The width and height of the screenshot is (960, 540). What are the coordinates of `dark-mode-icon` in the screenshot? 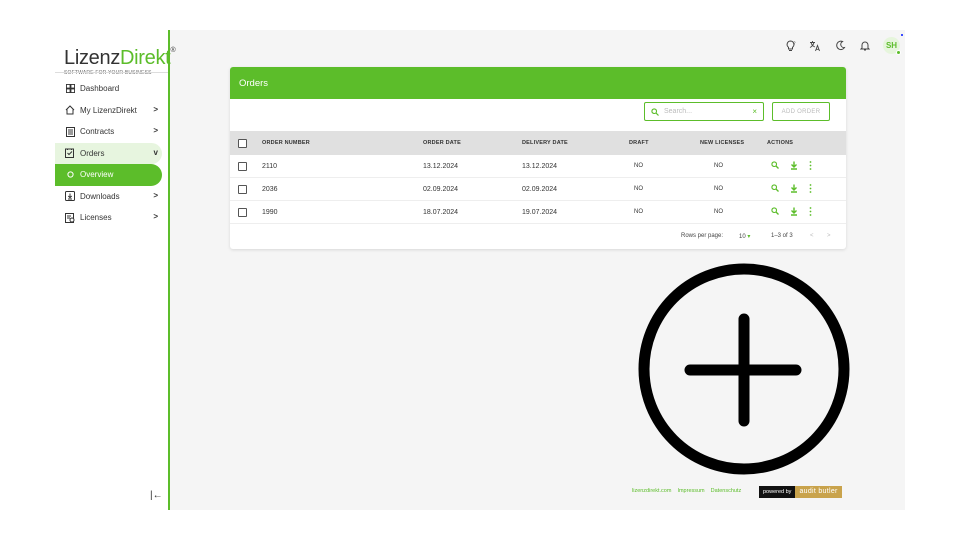 It's located at (840, 46).